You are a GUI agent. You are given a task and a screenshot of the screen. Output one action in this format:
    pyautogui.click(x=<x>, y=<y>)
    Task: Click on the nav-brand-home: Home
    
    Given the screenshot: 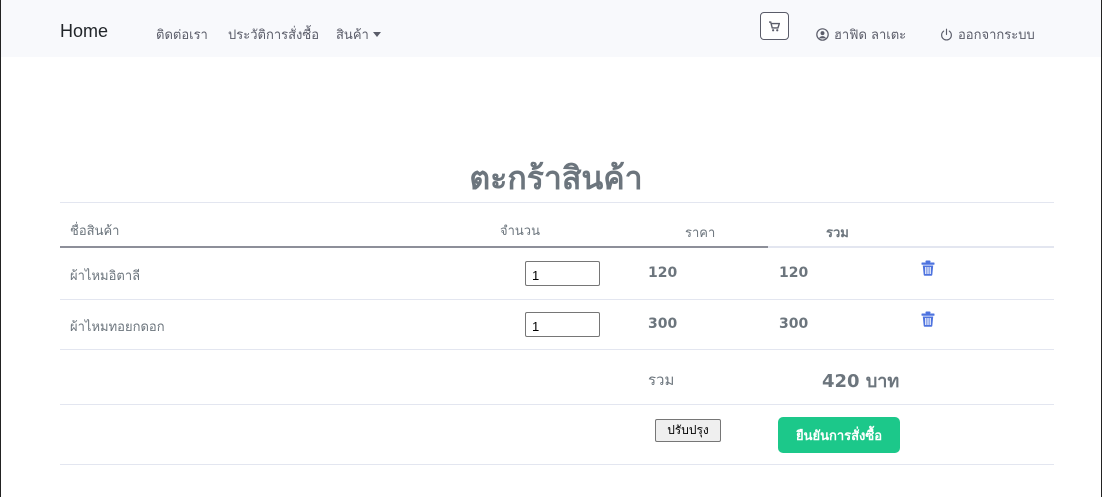 What is the action you would take?
    pyautogui.click(x=84, y=31)
    